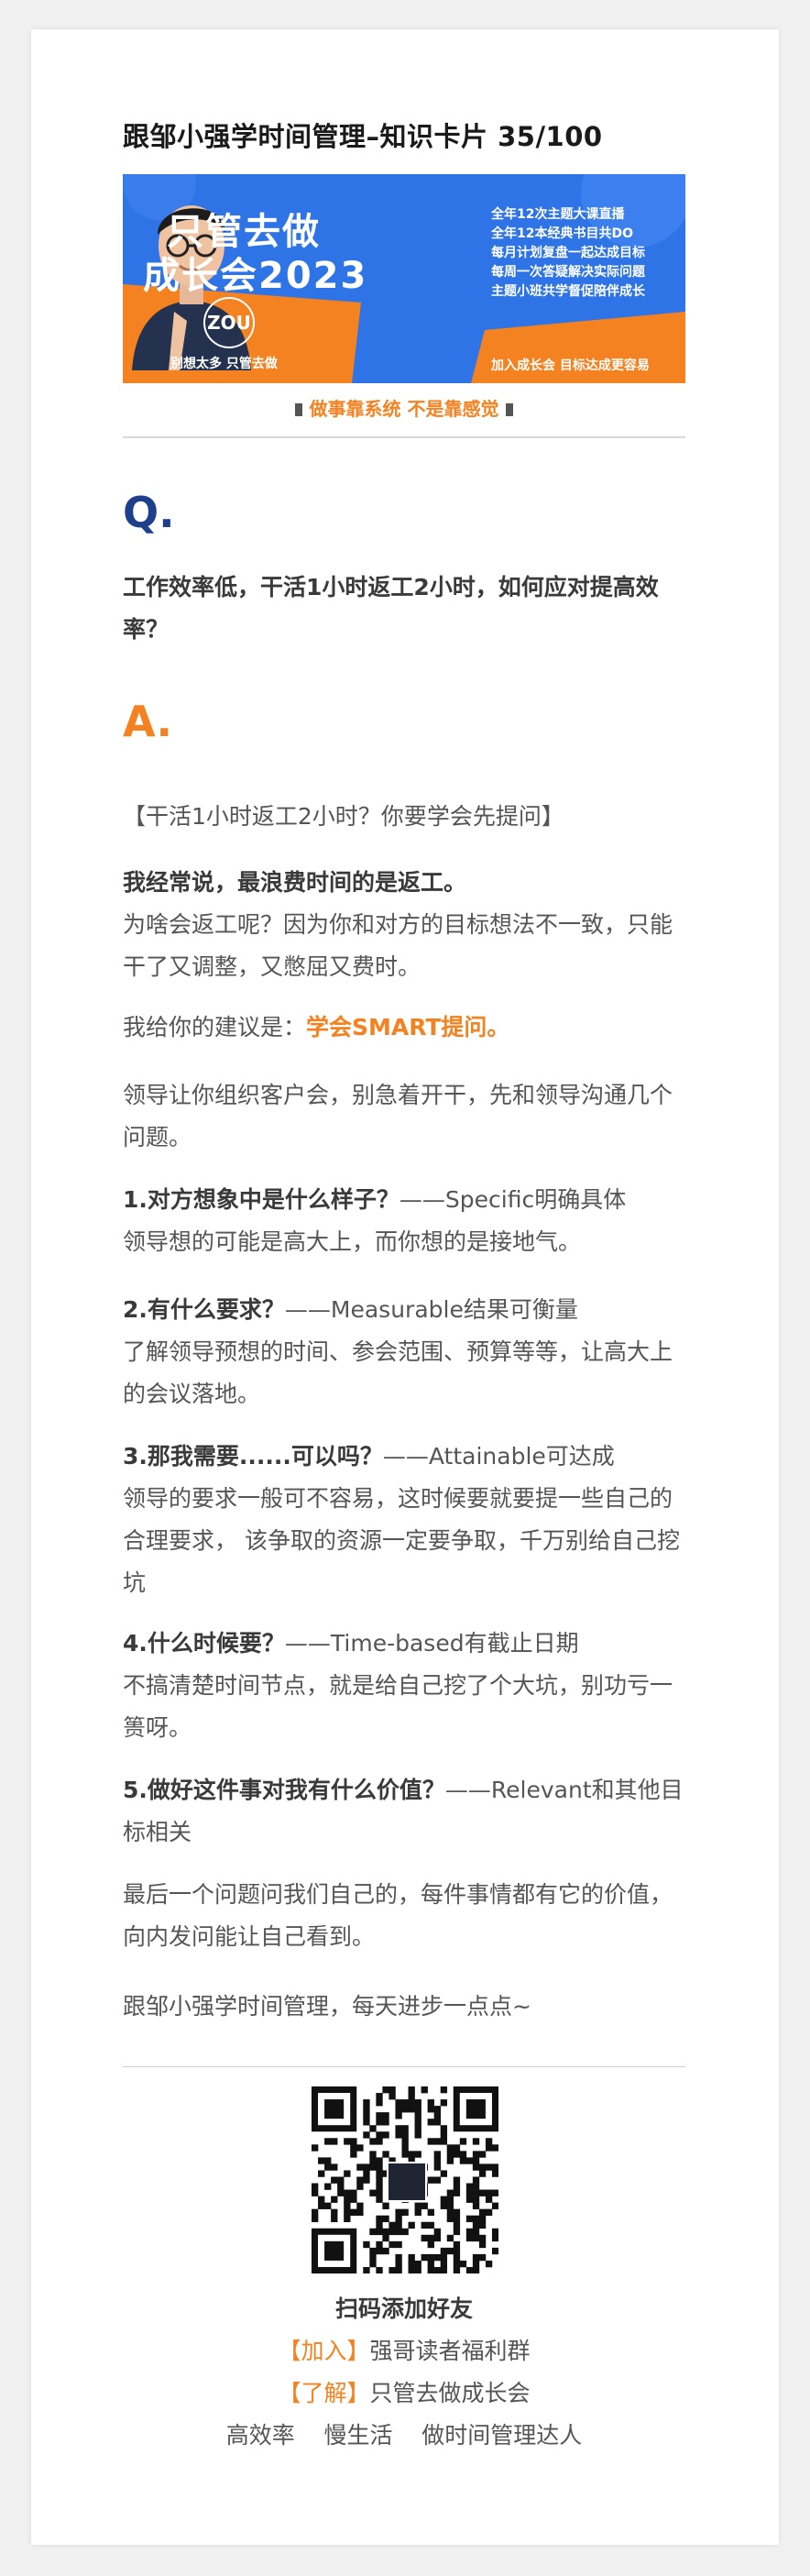 The height and width of the screenshot is (2576, 810). I want to click on learn-text: 只管去做成长会, so click(450, 2393).